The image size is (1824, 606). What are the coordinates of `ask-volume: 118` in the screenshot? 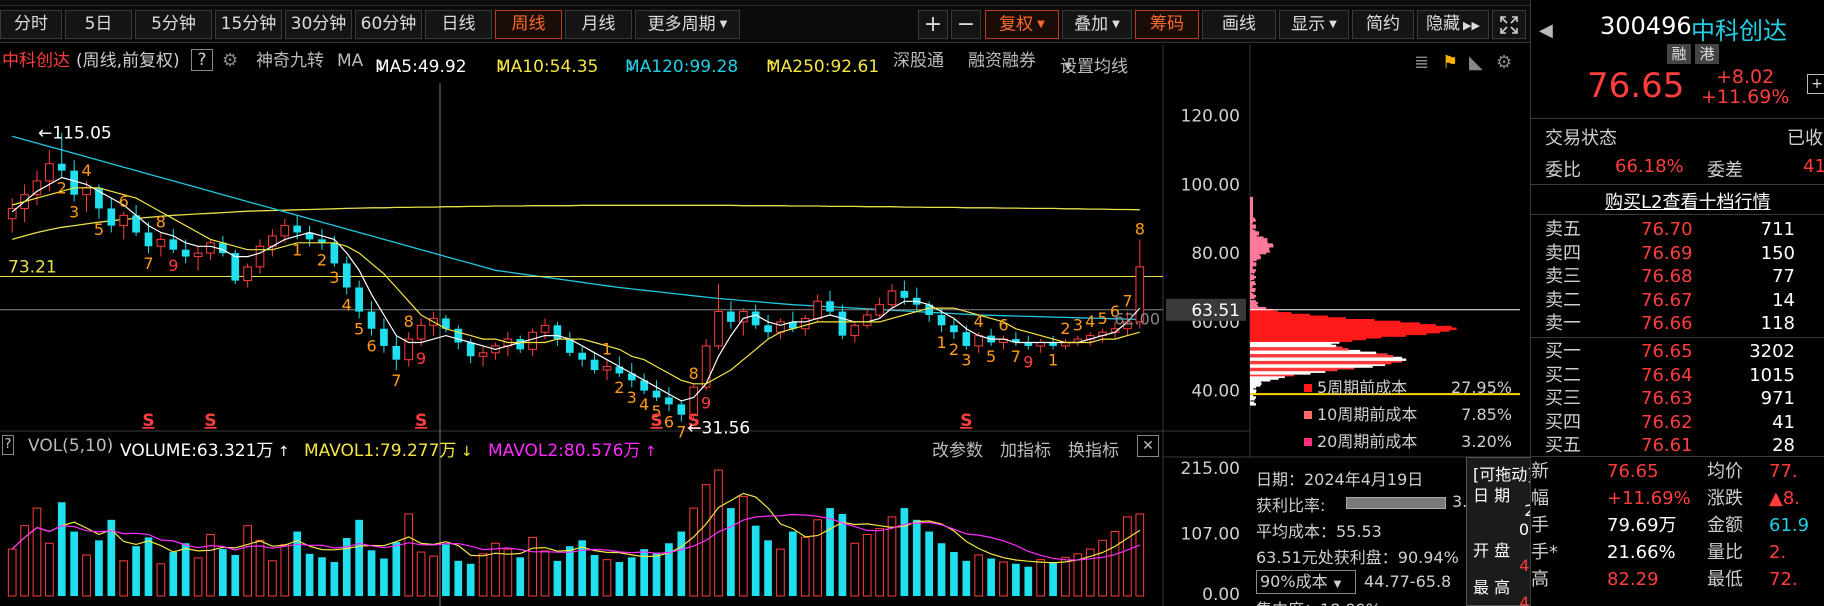 It's located at (1777, 323).